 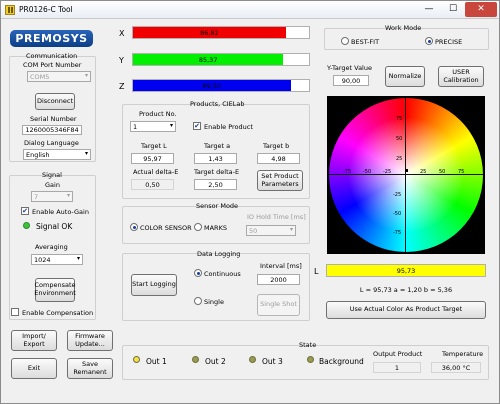 What do you see at coordinates (403, 28) in the screenshot?
I see `work-mode-title: Work Mode` at bounding box center [403, 28].